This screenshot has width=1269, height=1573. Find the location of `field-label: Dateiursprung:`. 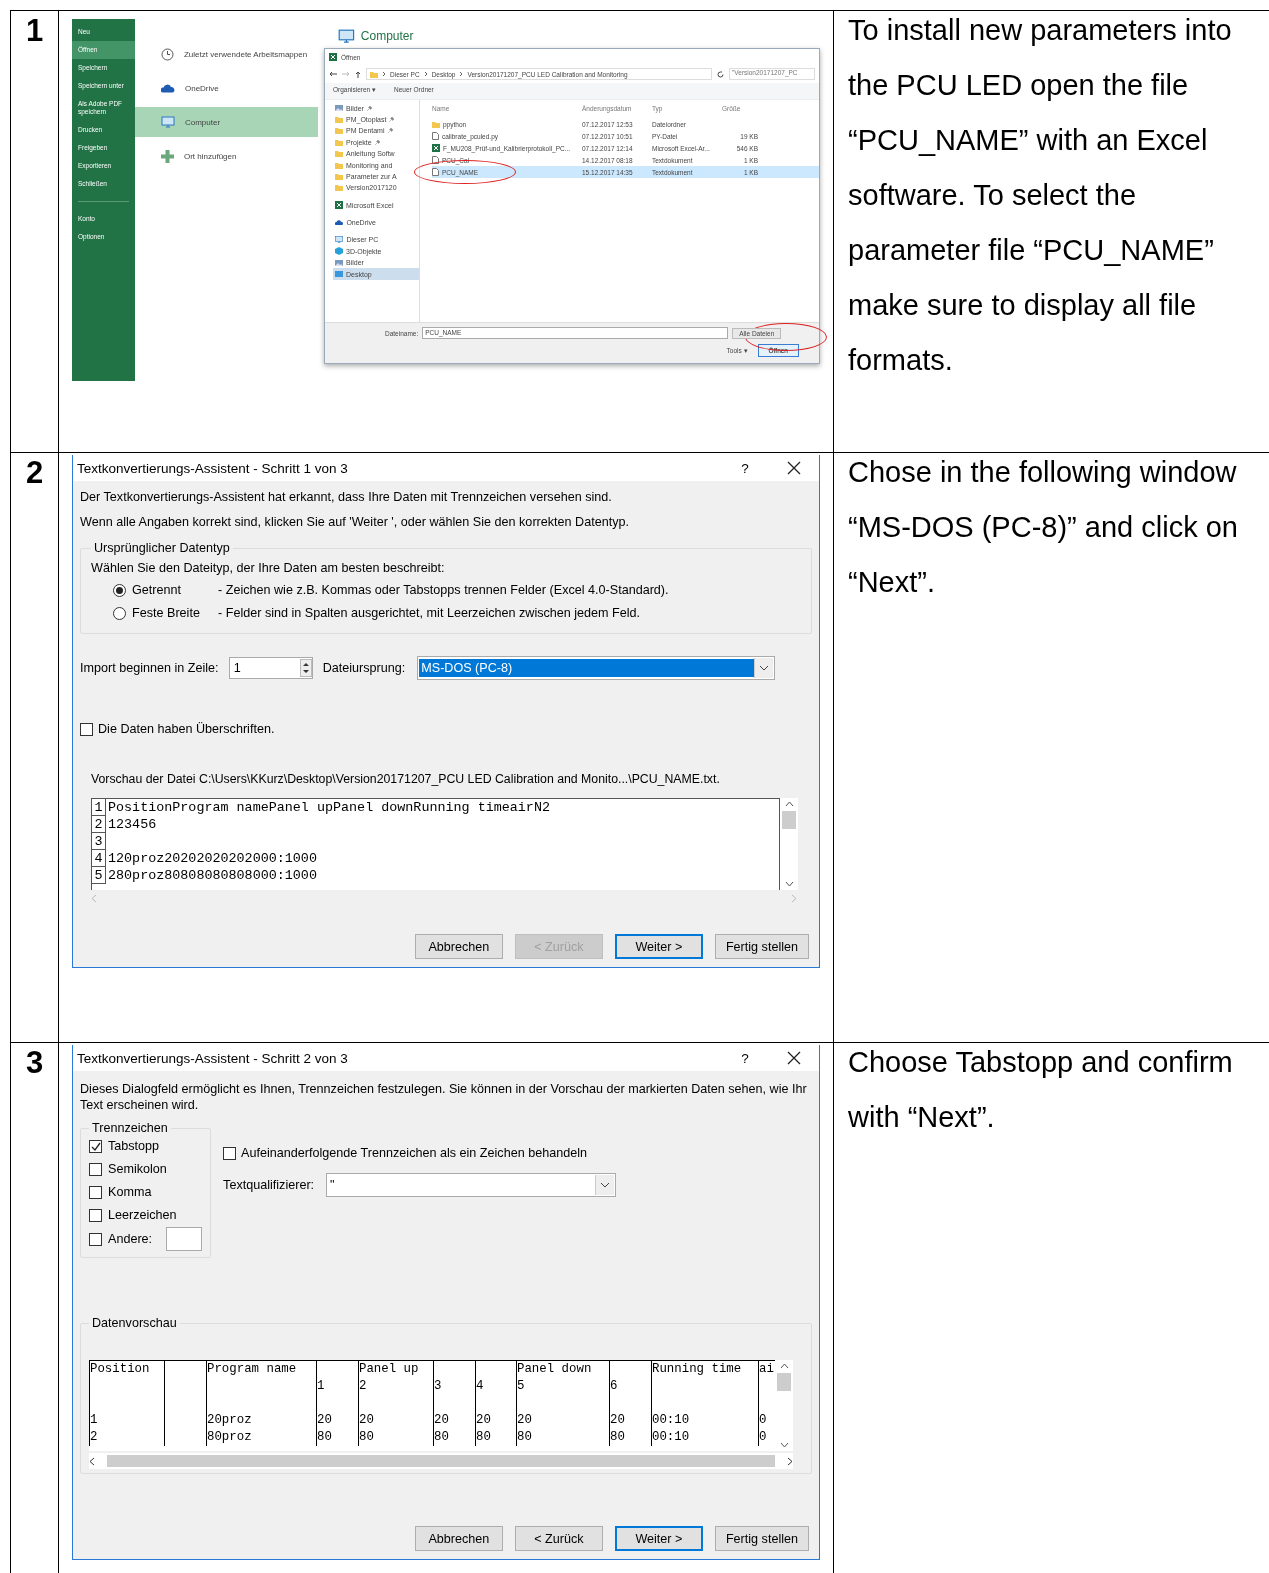

field-label: Dateiursprung: is located at coordinates (364, 668).